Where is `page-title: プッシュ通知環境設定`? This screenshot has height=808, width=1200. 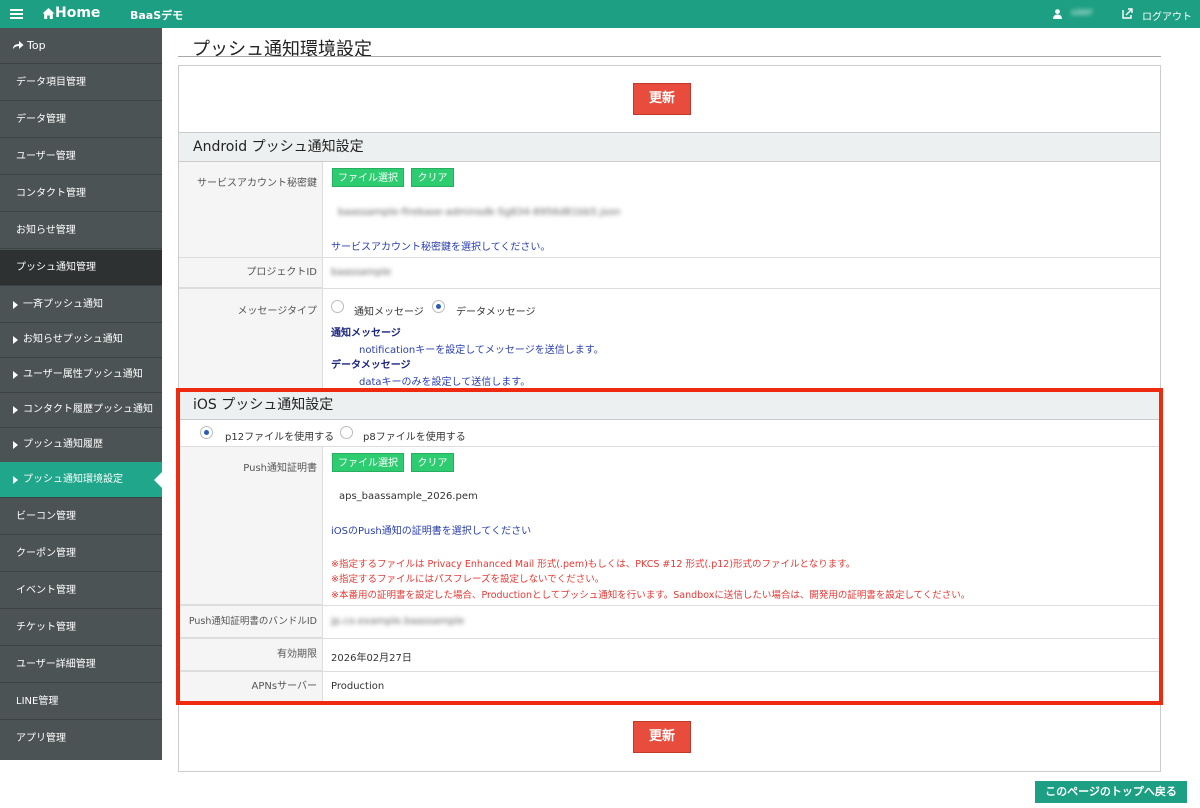 page-title: プッシュ通知環境設定 is located at coordinates (282, 49).